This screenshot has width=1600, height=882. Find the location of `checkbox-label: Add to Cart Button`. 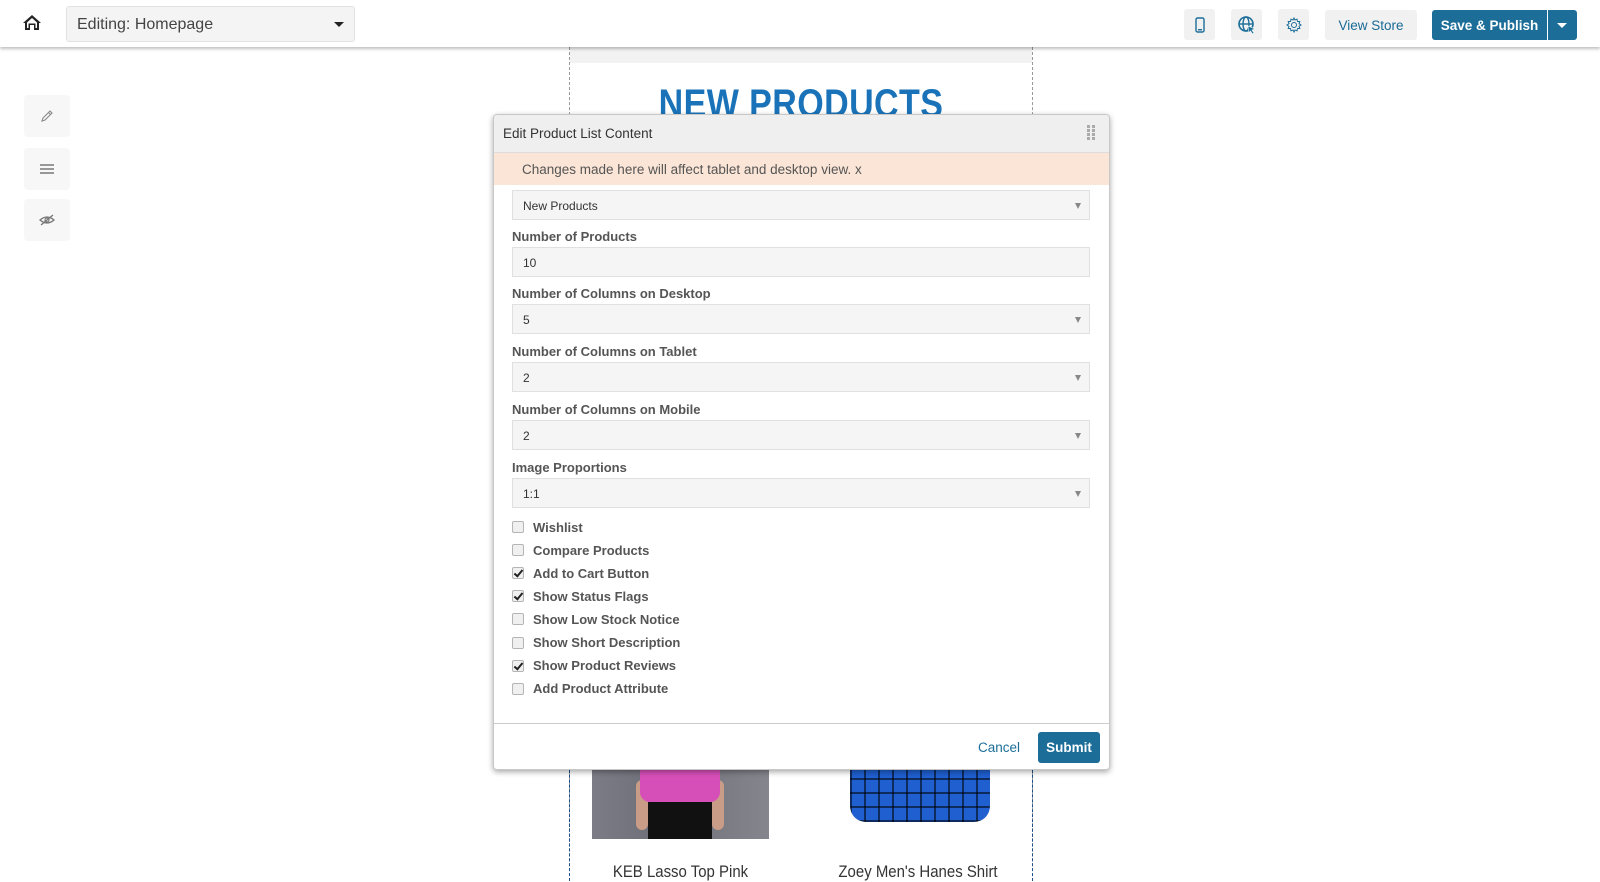

checkbox-label: Add to Cart Button is located at coordinates (591, 573).